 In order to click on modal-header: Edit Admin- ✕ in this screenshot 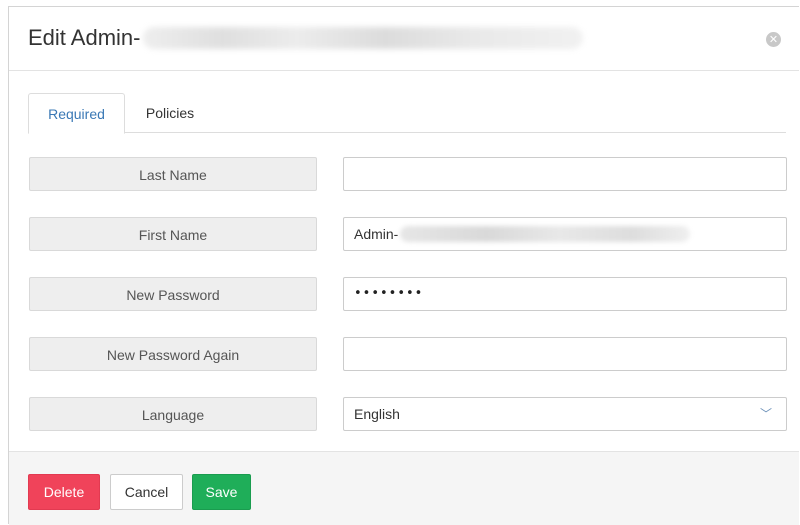, I will do `click(404, 39)`.